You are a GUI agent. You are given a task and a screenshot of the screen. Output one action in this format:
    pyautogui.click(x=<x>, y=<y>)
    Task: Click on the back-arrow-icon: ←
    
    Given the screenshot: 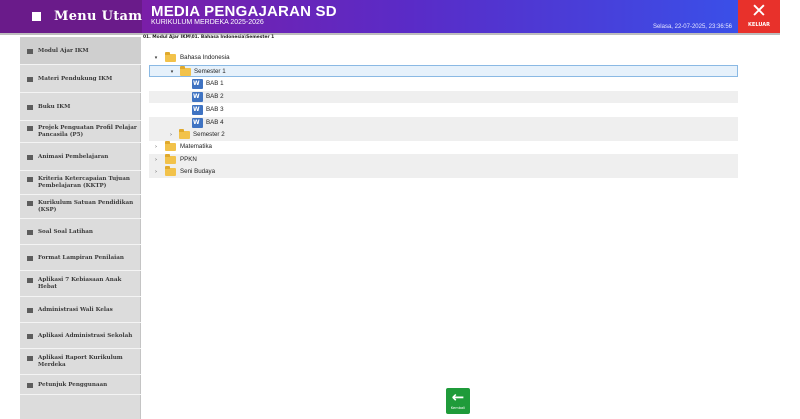 What is the action you would take?
    pyautogui.click(x=458, y=397)
    